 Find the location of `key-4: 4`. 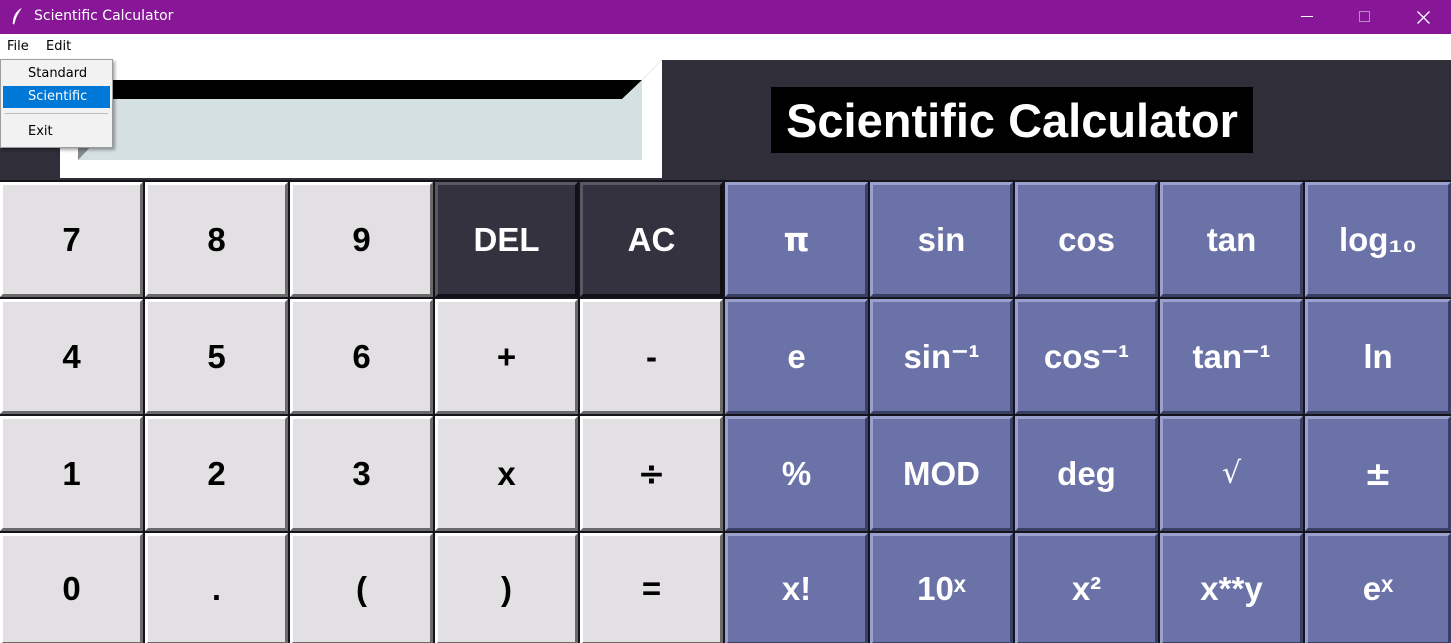

key-4: 4 is located at coordinates (71, 356).